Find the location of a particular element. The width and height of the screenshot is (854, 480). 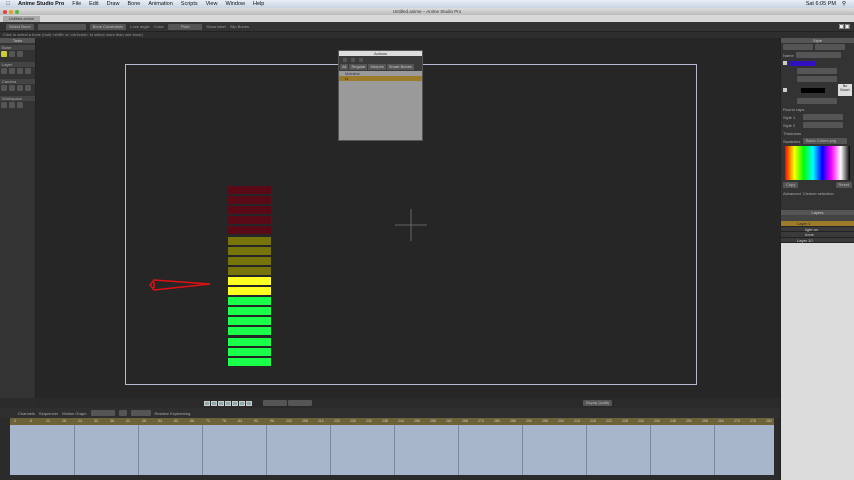

effect-dropdown is located at coordinates (817, 71).